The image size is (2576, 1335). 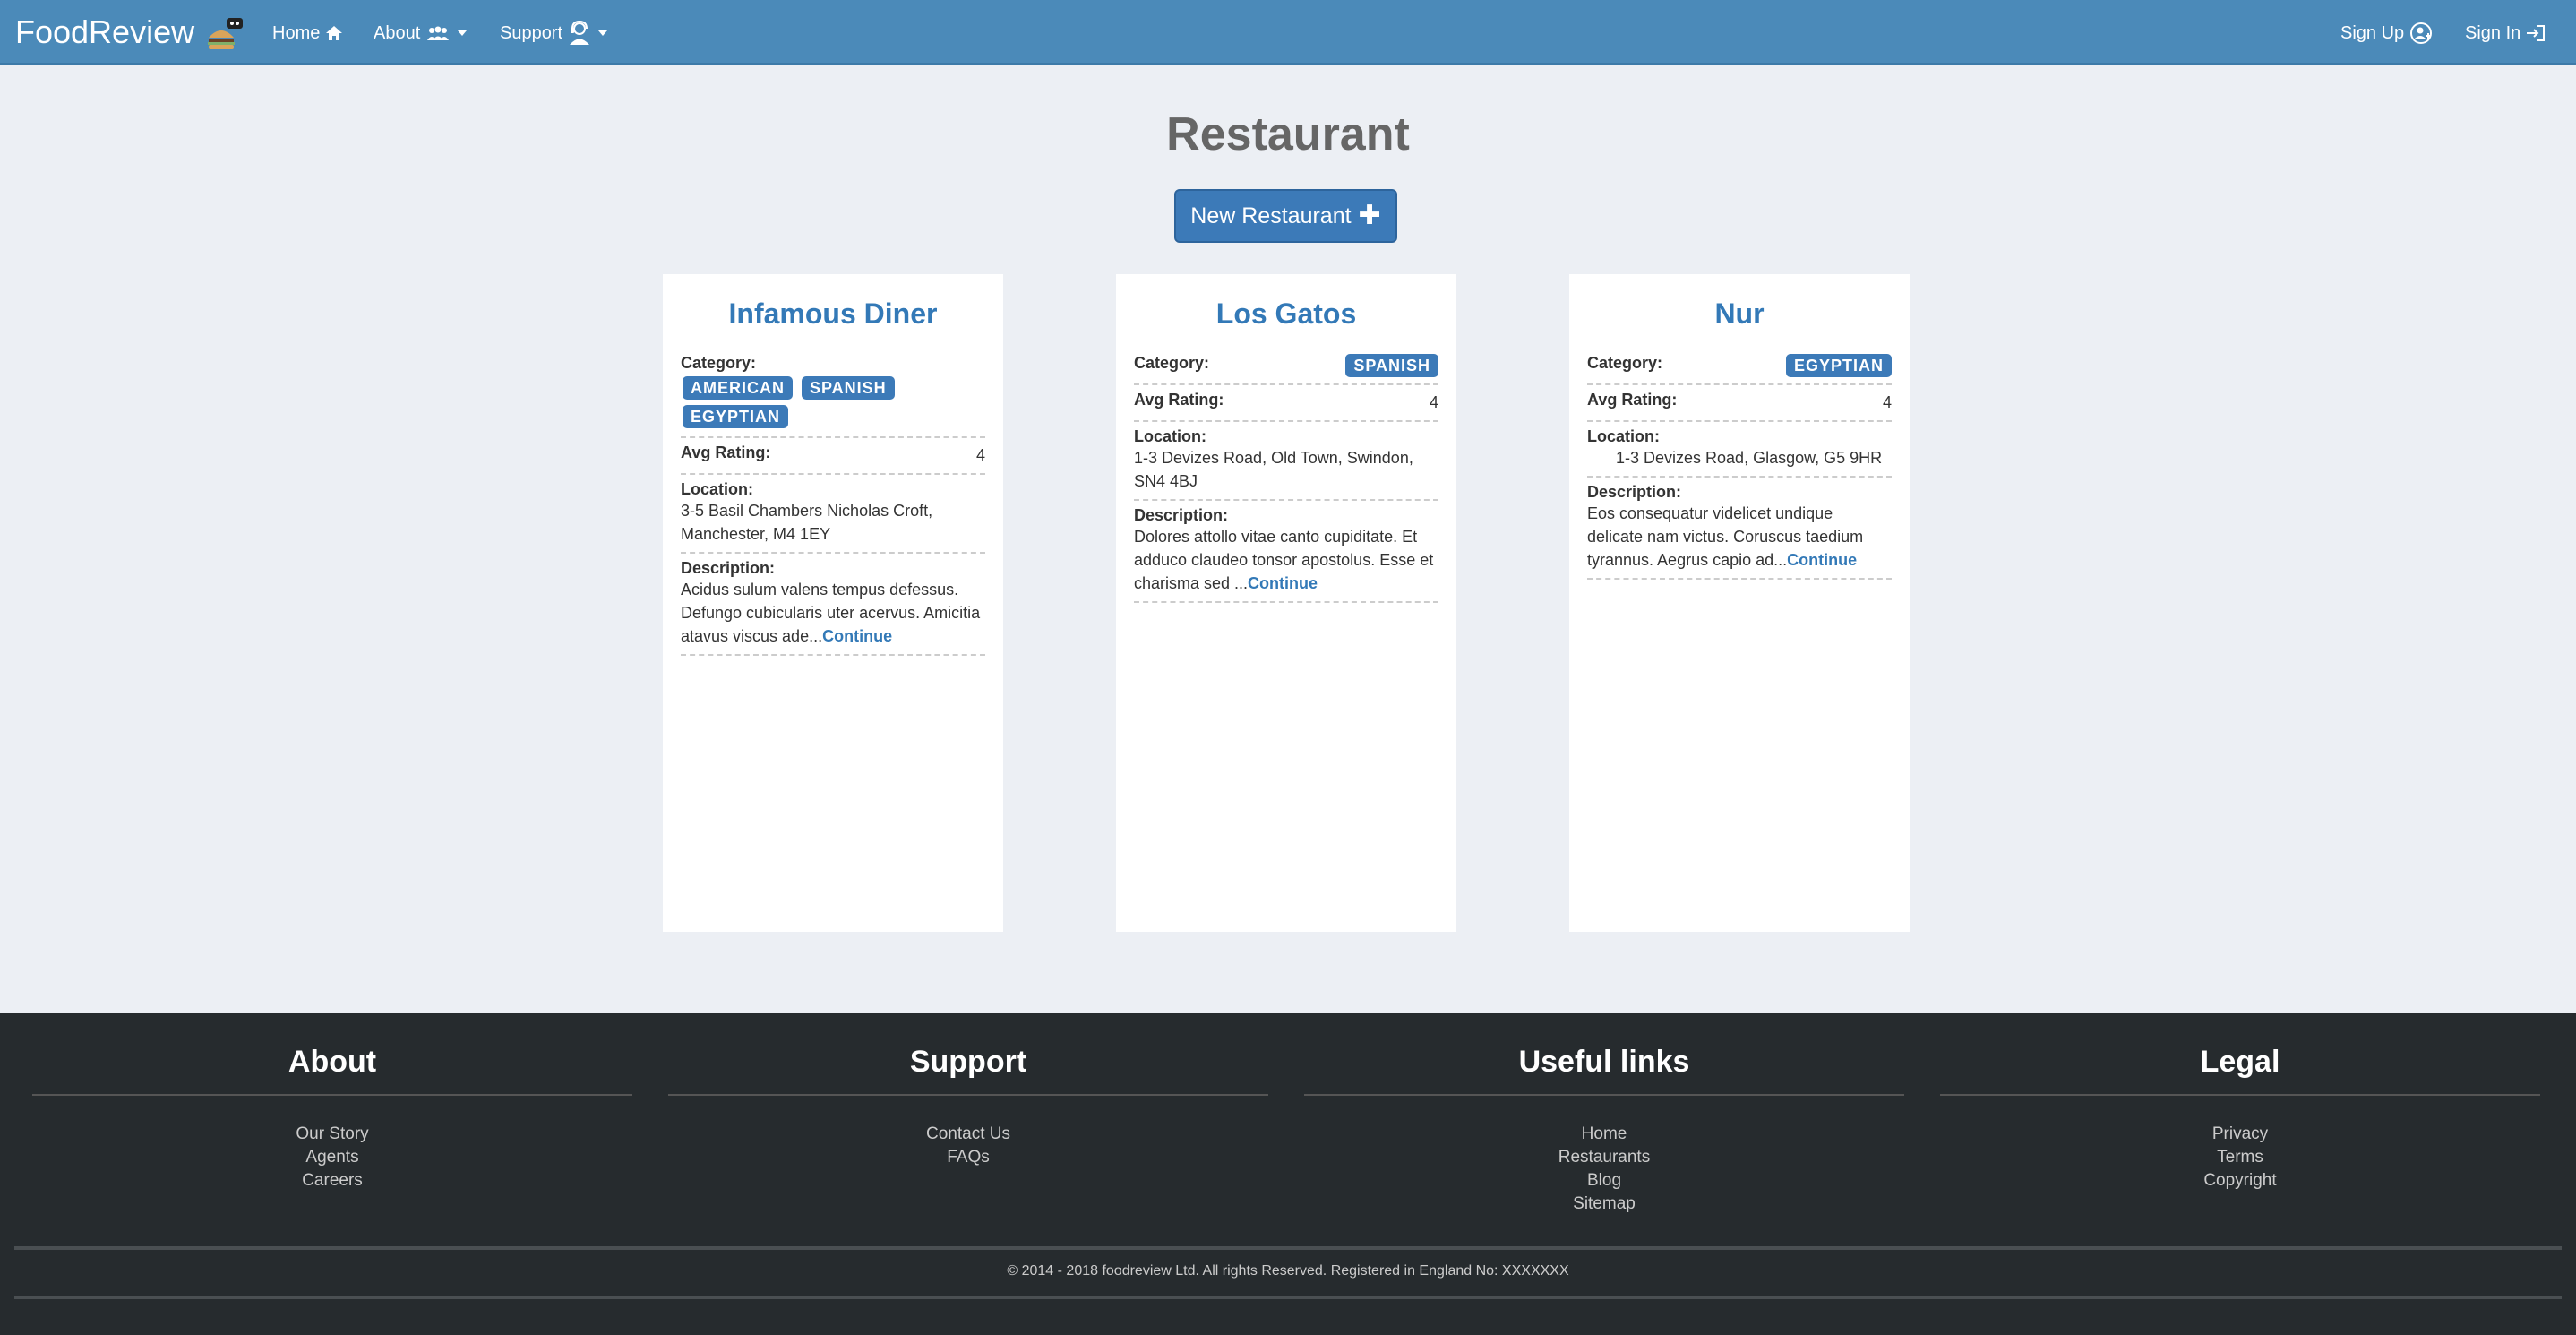 I want to click on footer-link-faqs: FAQs, so click(x=968, y=1157).